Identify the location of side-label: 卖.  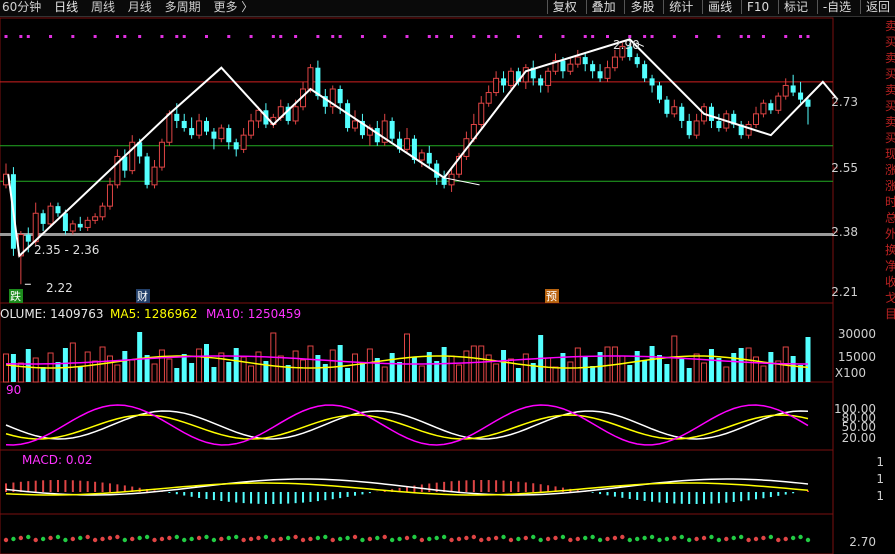
(890, 26).